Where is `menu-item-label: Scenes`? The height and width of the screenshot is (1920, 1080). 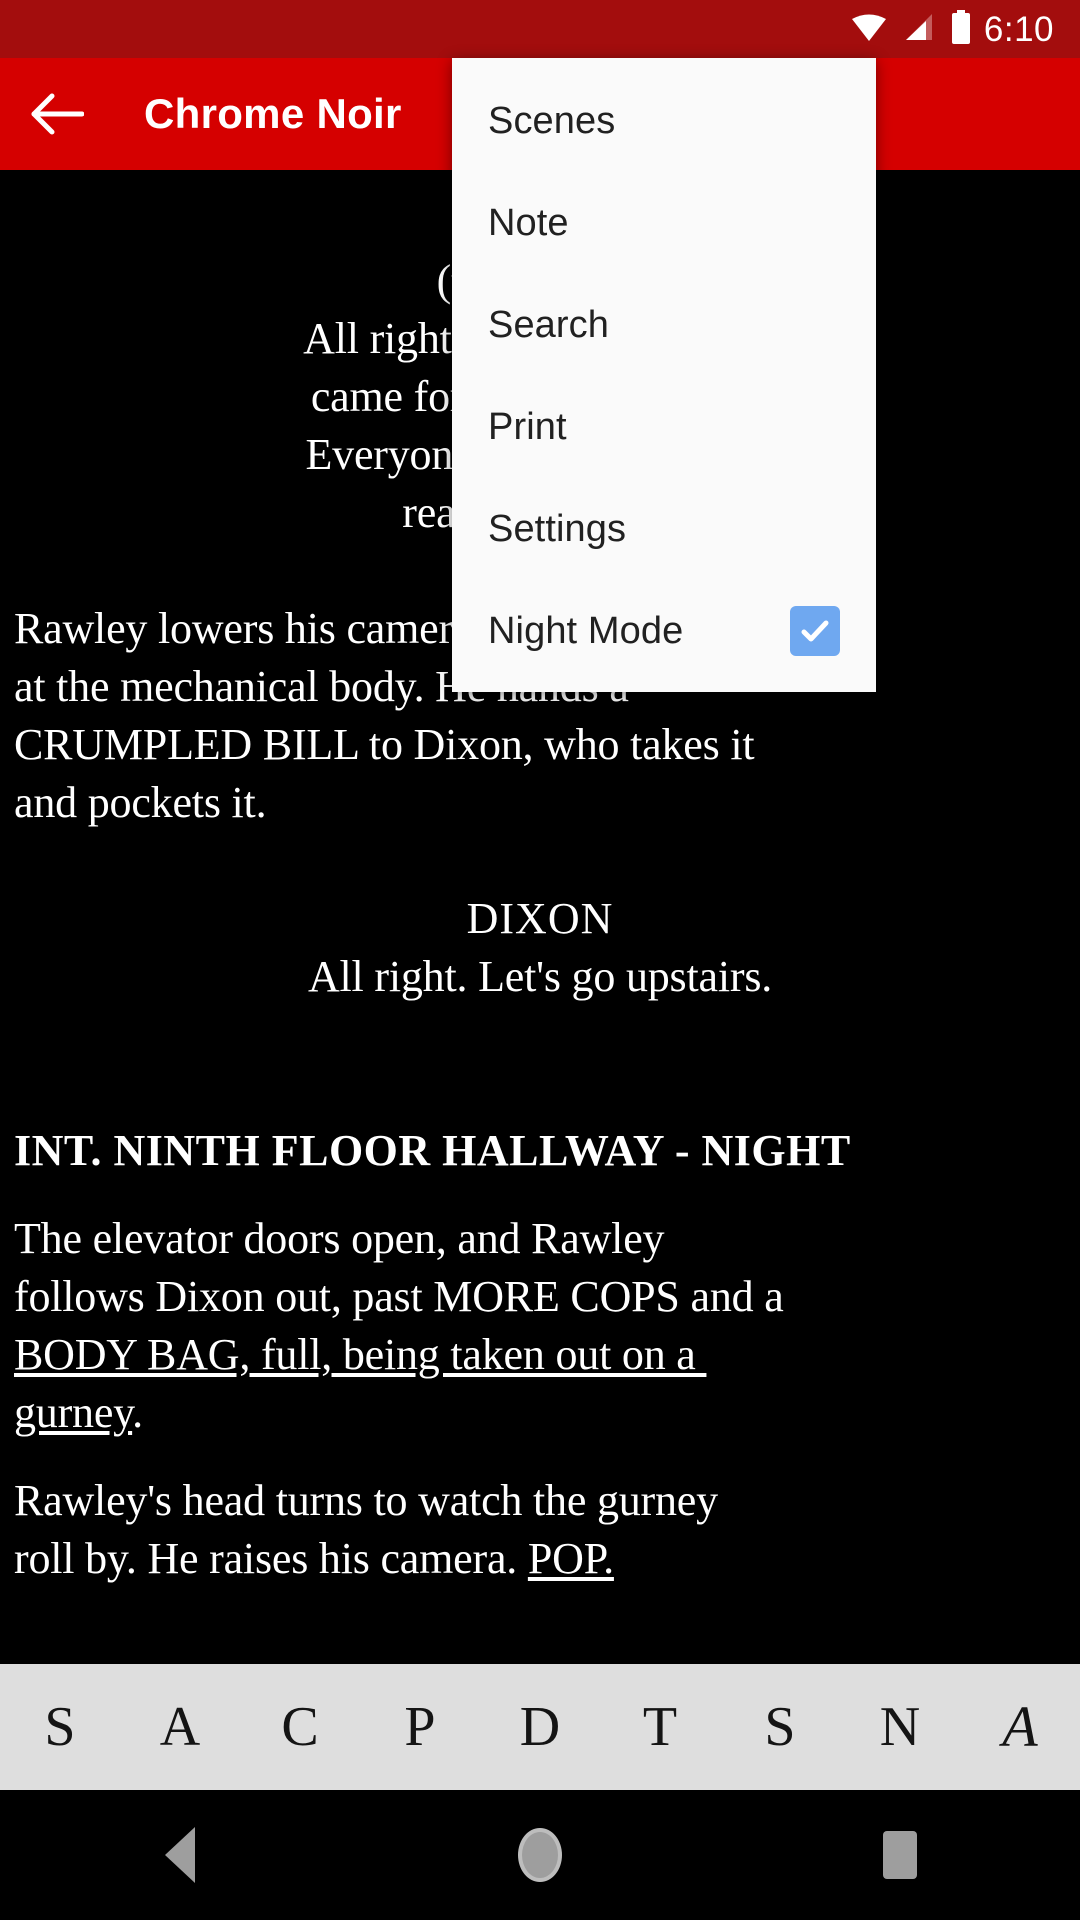 menu-item-label: Scenes is located at coordinates (552, 120).